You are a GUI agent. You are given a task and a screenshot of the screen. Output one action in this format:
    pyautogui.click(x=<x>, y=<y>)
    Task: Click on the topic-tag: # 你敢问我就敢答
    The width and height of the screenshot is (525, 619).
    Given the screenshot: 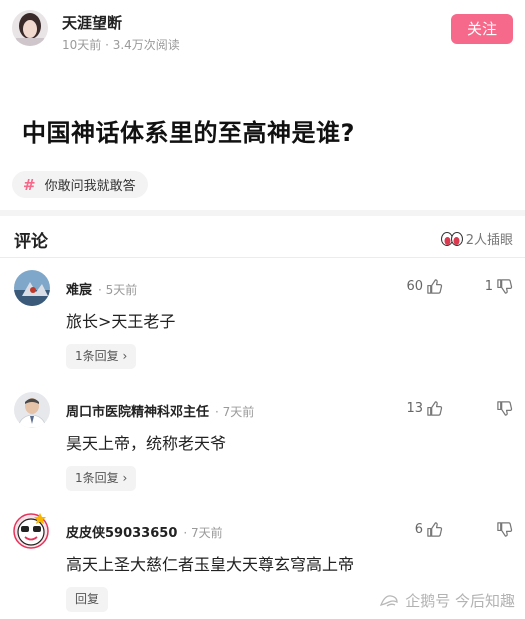 What is the action you would take?
    pyautogui.click(x=80, y=184)
    